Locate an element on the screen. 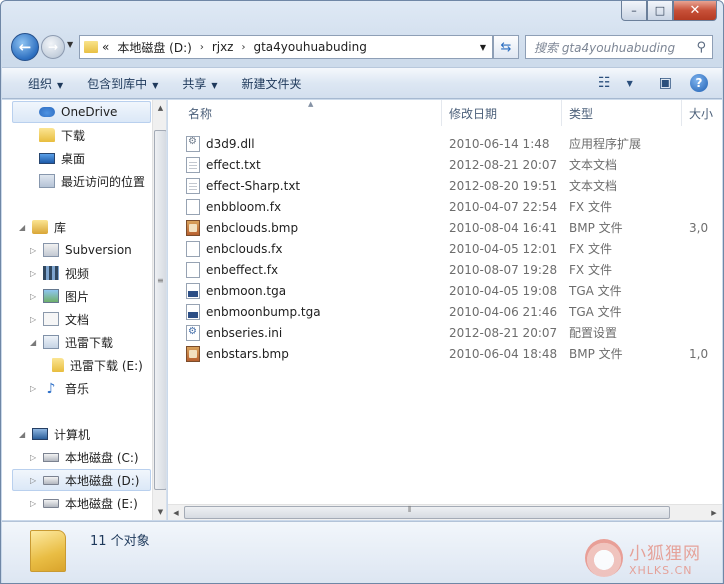 The height and width of the screenshot is (584, 724). breadcrumb-gta4youhuabuding: gta4youhuabuding is located at coordinates (309, 47).